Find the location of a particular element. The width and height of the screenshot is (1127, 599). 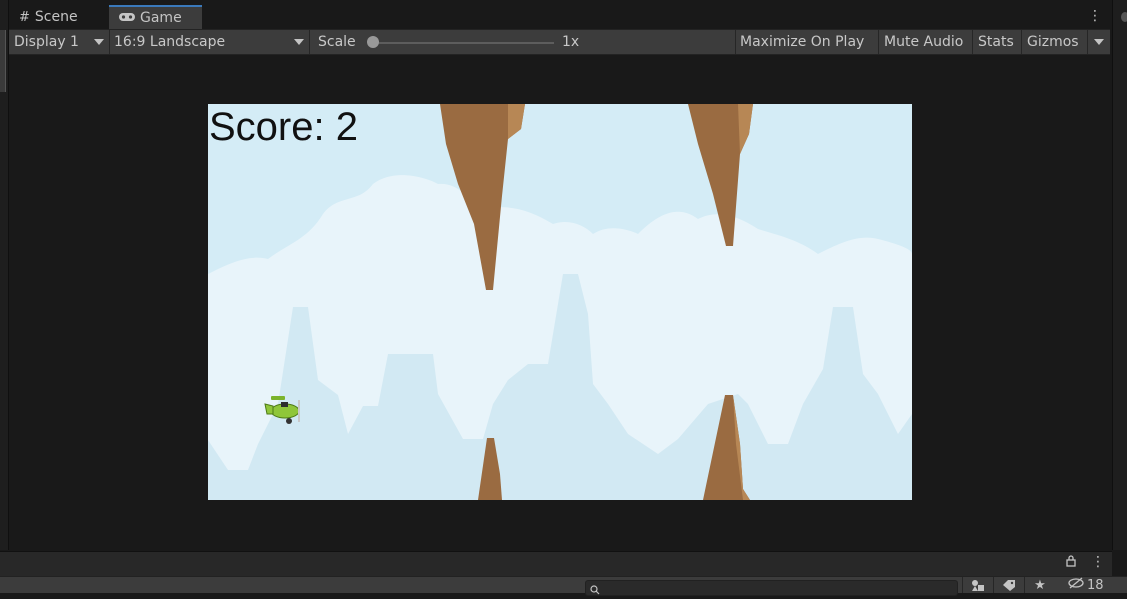

search-icon is located at coordinates (595, 591).